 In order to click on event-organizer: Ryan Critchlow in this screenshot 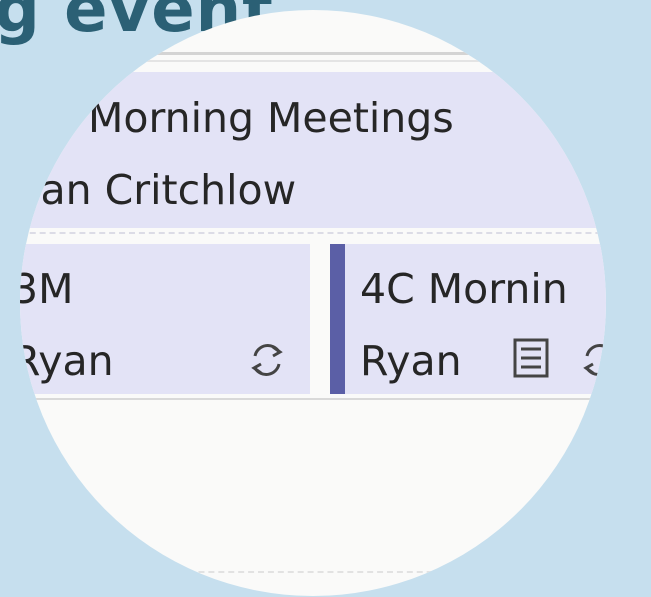, I will do `click(158, 190)`.